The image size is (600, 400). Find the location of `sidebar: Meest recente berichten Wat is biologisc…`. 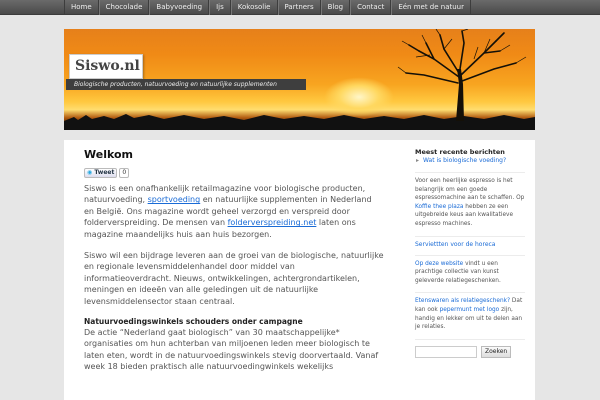

sidebar: Meest recente berichten Wat is biologisc… is located at coordinates (470, 253).